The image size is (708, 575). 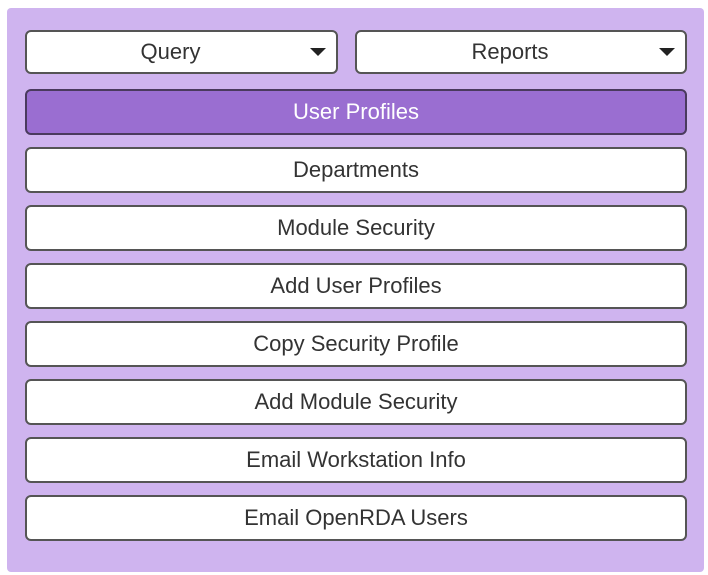 What do you see at coordinates (356, 344) in the screenshot?
I see `copy-security-profile-button: Copy Security Profile` at bounding box center [356, 344].